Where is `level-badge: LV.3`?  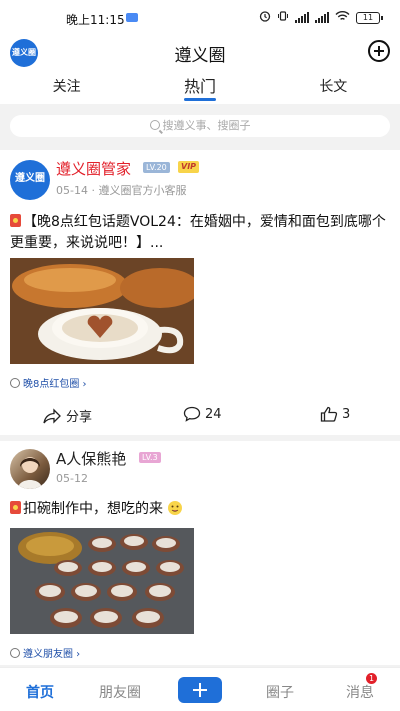 level-badge: LV.3 is located at coordinates (150, 457).